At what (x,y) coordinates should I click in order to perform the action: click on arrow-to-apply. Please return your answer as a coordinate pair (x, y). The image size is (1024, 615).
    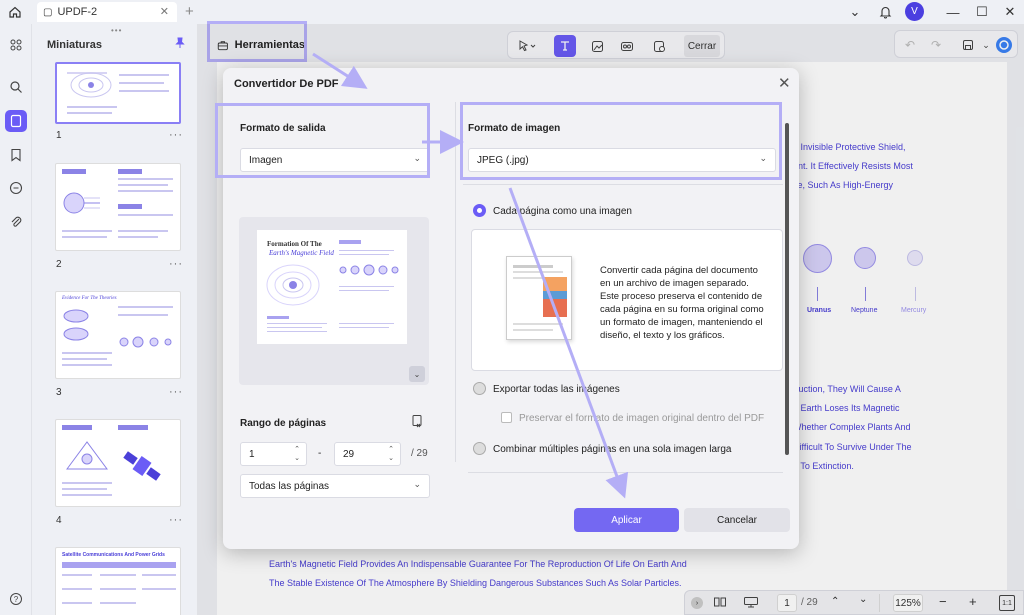
    Looking at the image, I should click on (568, 343).